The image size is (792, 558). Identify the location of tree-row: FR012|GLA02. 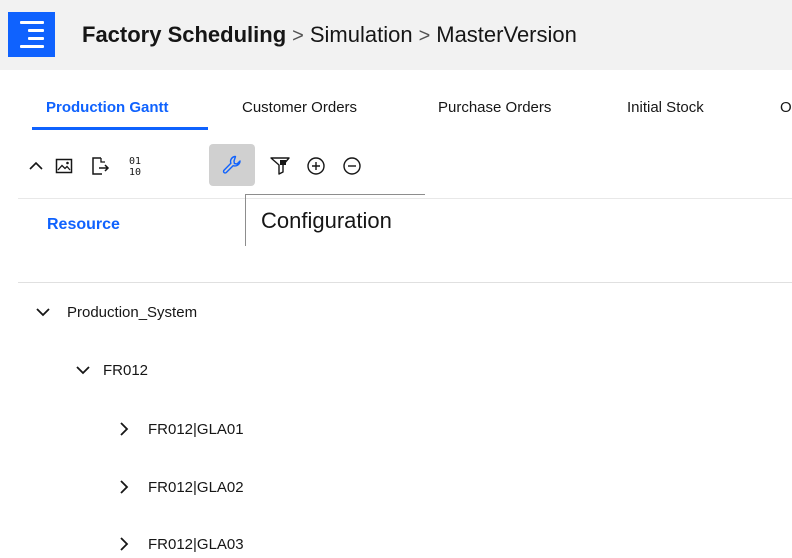
(179, 487).